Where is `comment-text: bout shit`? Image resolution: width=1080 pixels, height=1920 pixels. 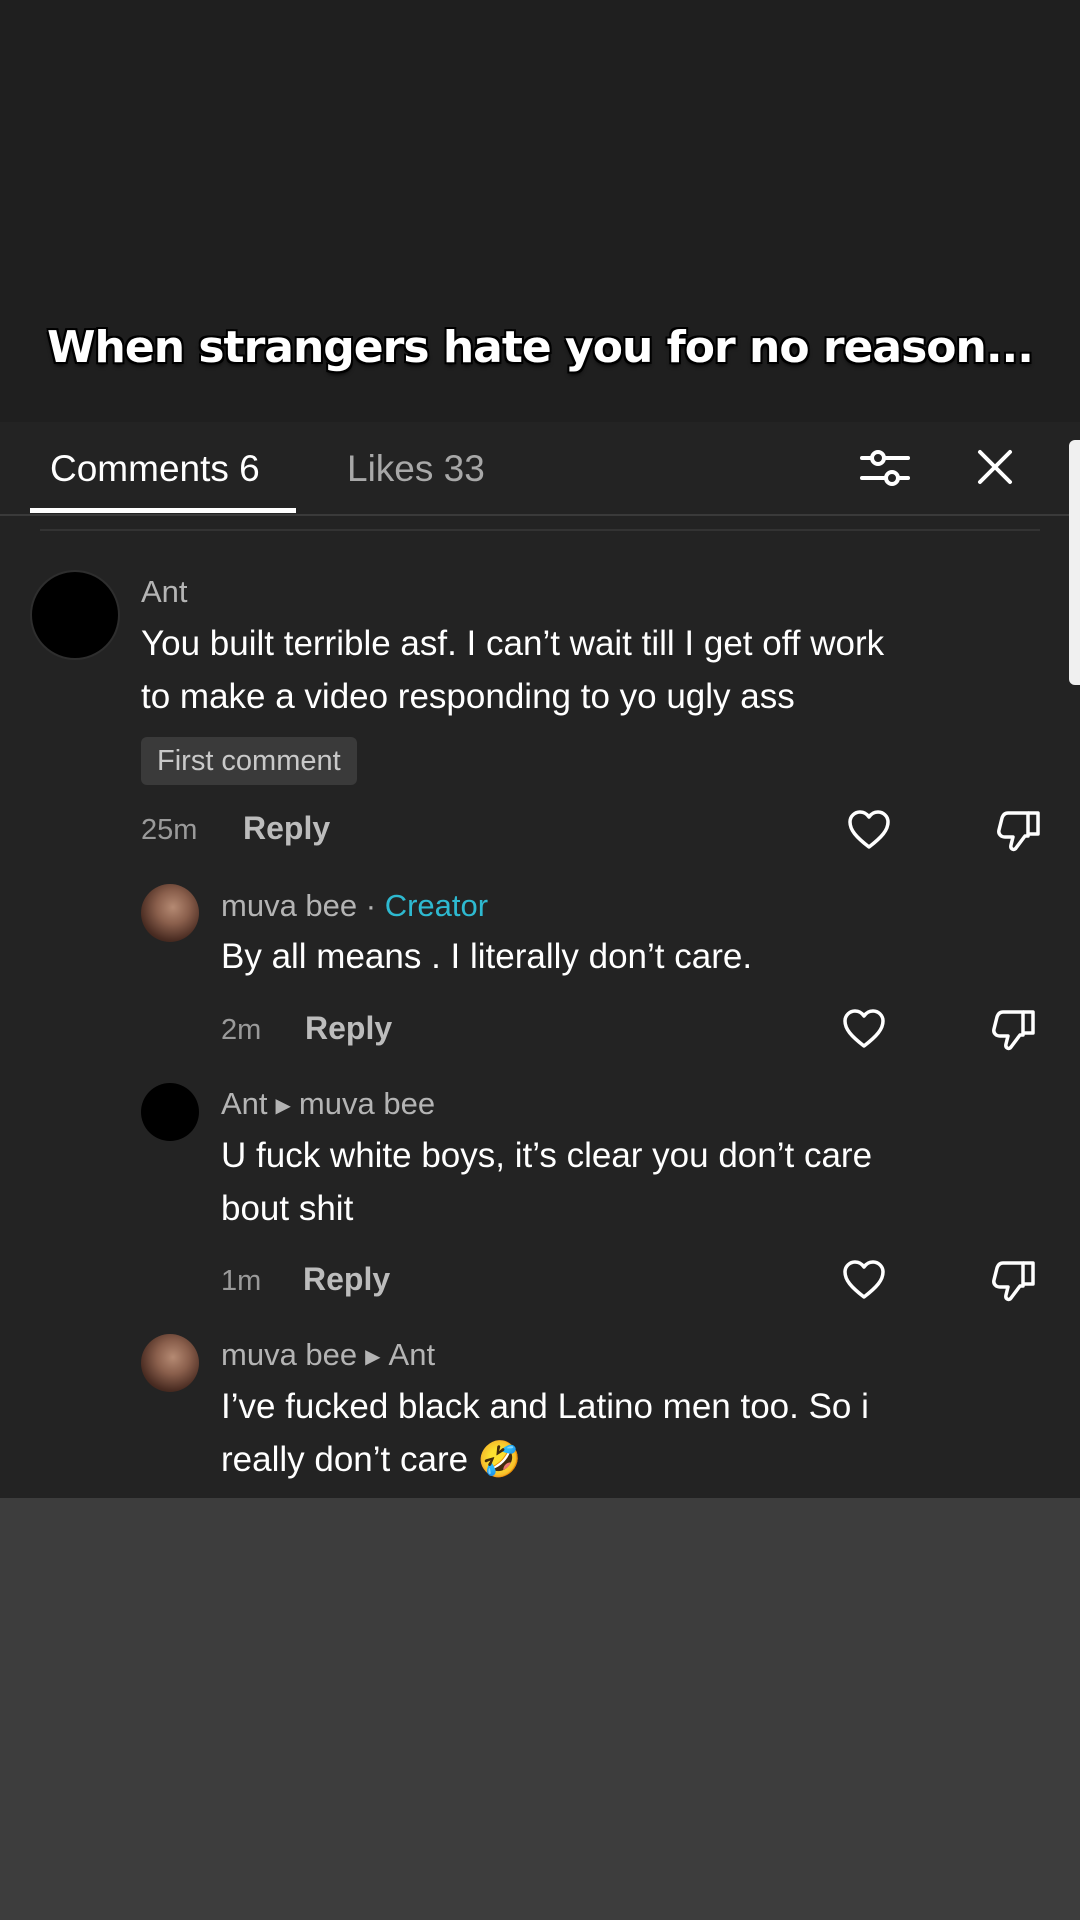
comment-text: bout shit is located at coordinates (287, 1208).